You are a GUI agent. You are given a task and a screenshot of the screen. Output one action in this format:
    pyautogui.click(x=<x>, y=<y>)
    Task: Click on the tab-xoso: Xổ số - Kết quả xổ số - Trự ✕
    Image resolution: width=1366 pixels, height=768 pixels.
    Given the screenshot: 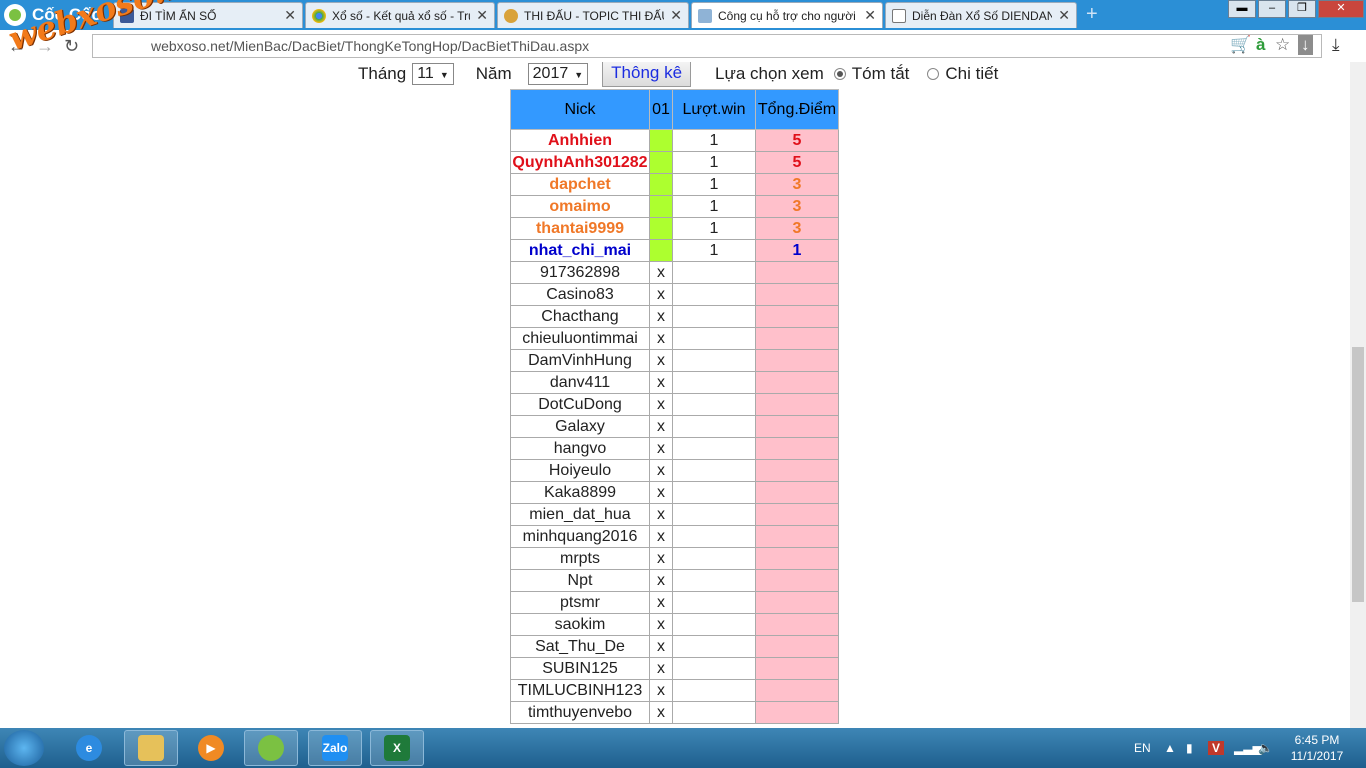 What is the action you would take?
    pyautogui.click(x=400, y=15)
    